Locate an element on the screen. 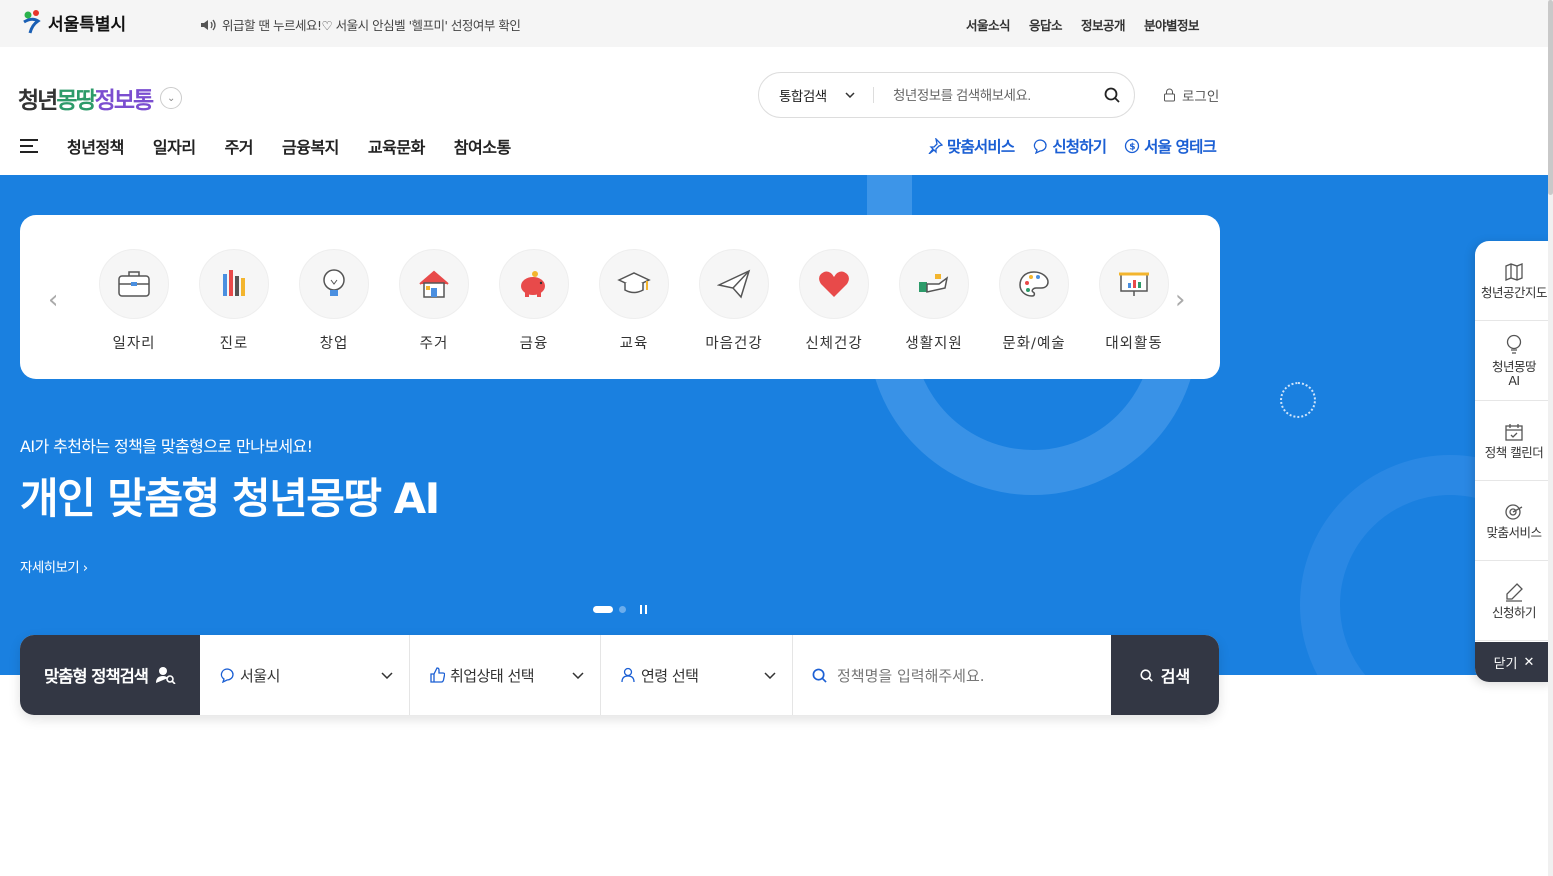 This screenshot has width=1553, height=876. toplink-news: 서울소식 is located at coordinates (988, 24).